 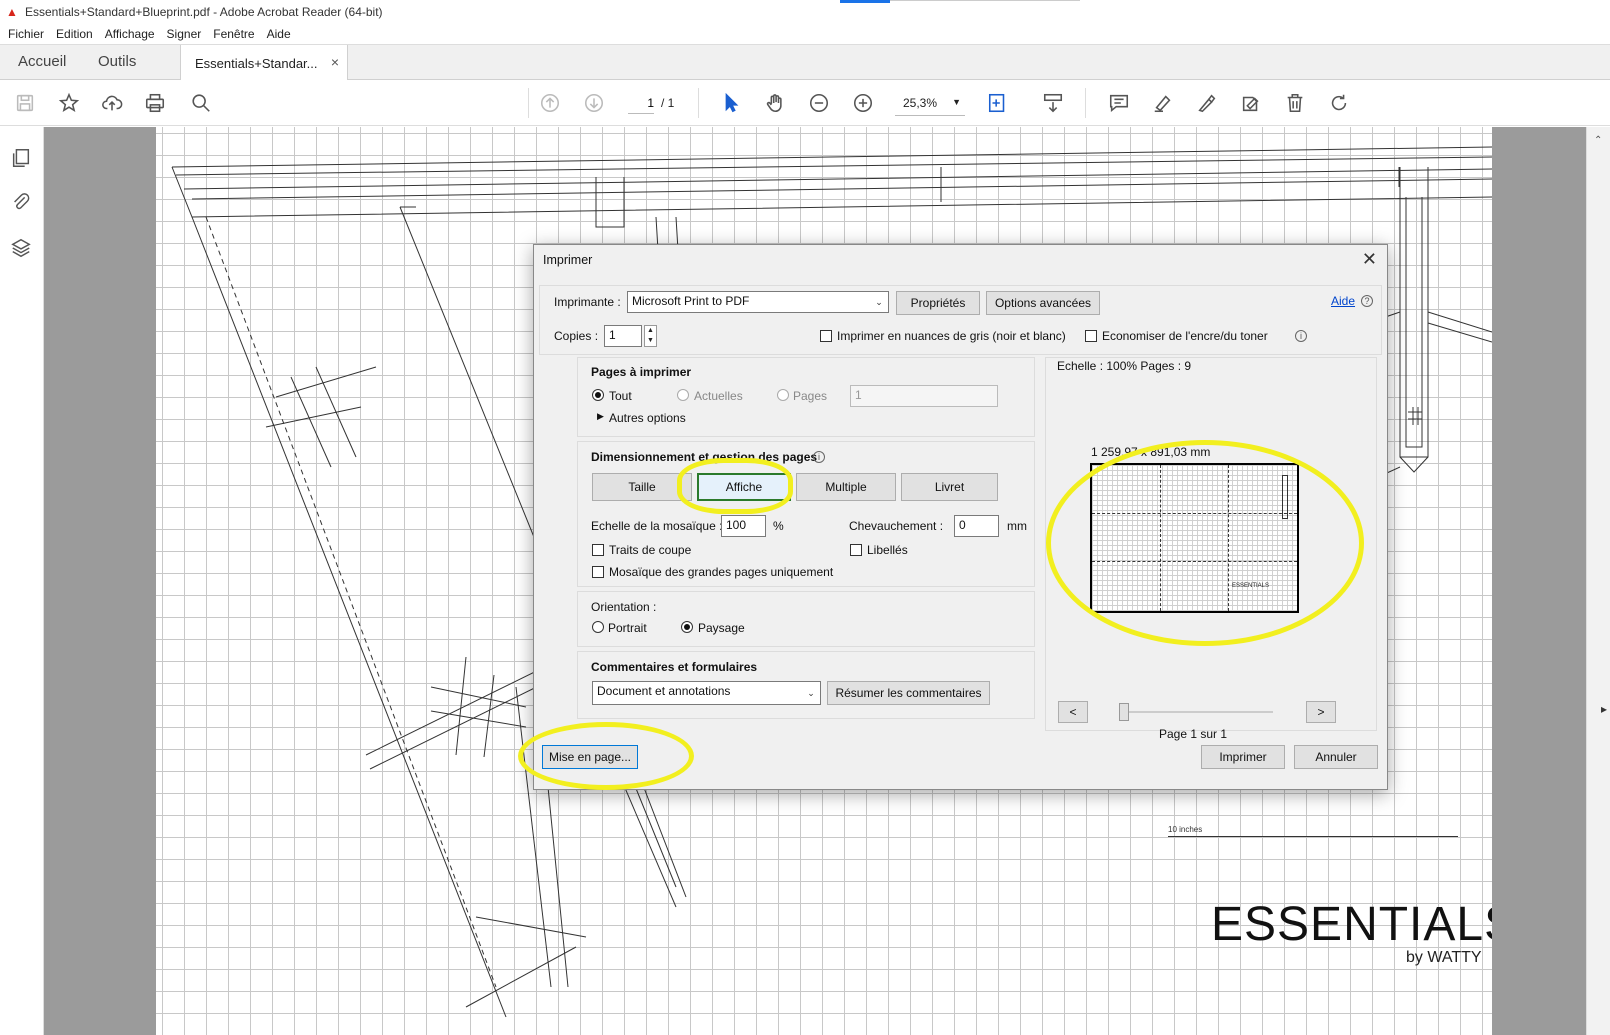 What do you see at coordinates (623, 336) in the screenshot?
I see `copies-input: 1` at bounding box center [623, 336].